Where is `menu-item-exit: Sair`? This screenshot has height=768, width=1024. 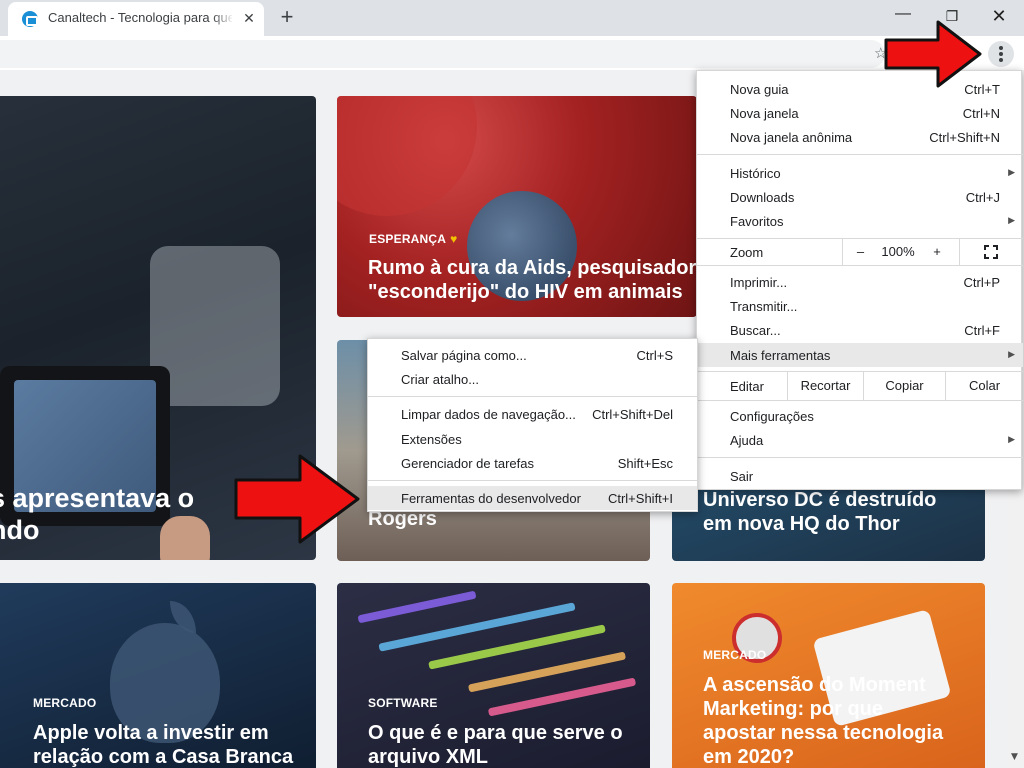 menu-item-exit: Sair is located at coordinates (860, 476).